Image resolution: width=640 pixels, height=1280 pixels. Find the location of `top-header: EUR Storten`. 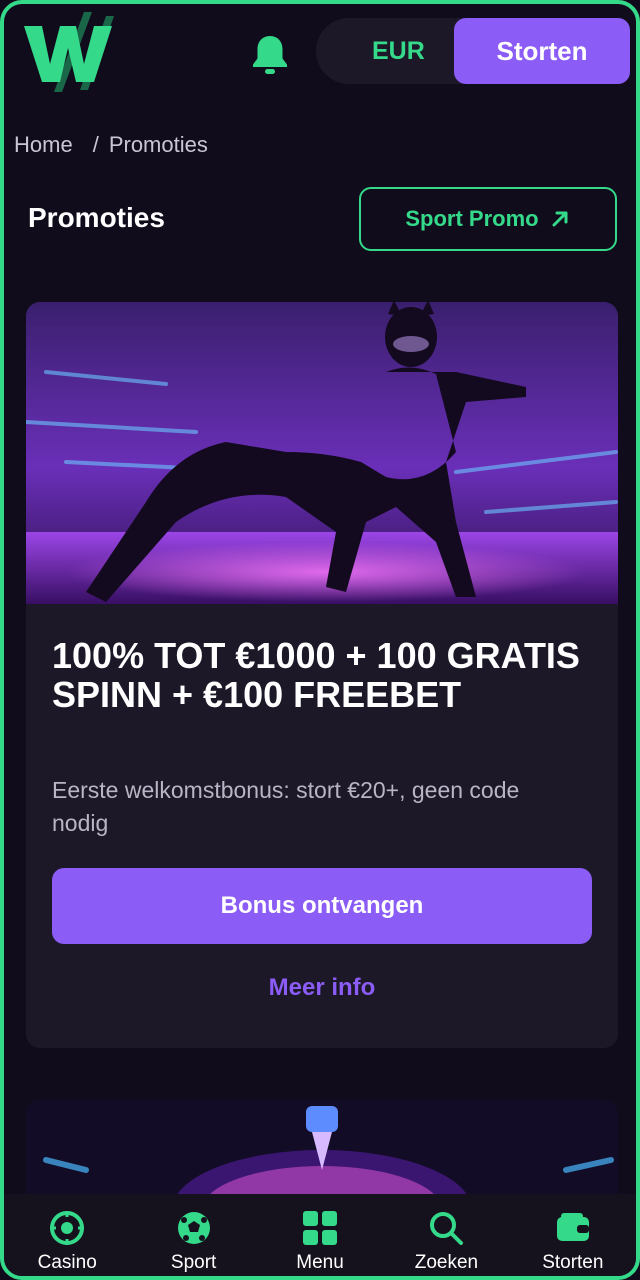

top-header: EUR Storten is located at coordinates (320, 54).